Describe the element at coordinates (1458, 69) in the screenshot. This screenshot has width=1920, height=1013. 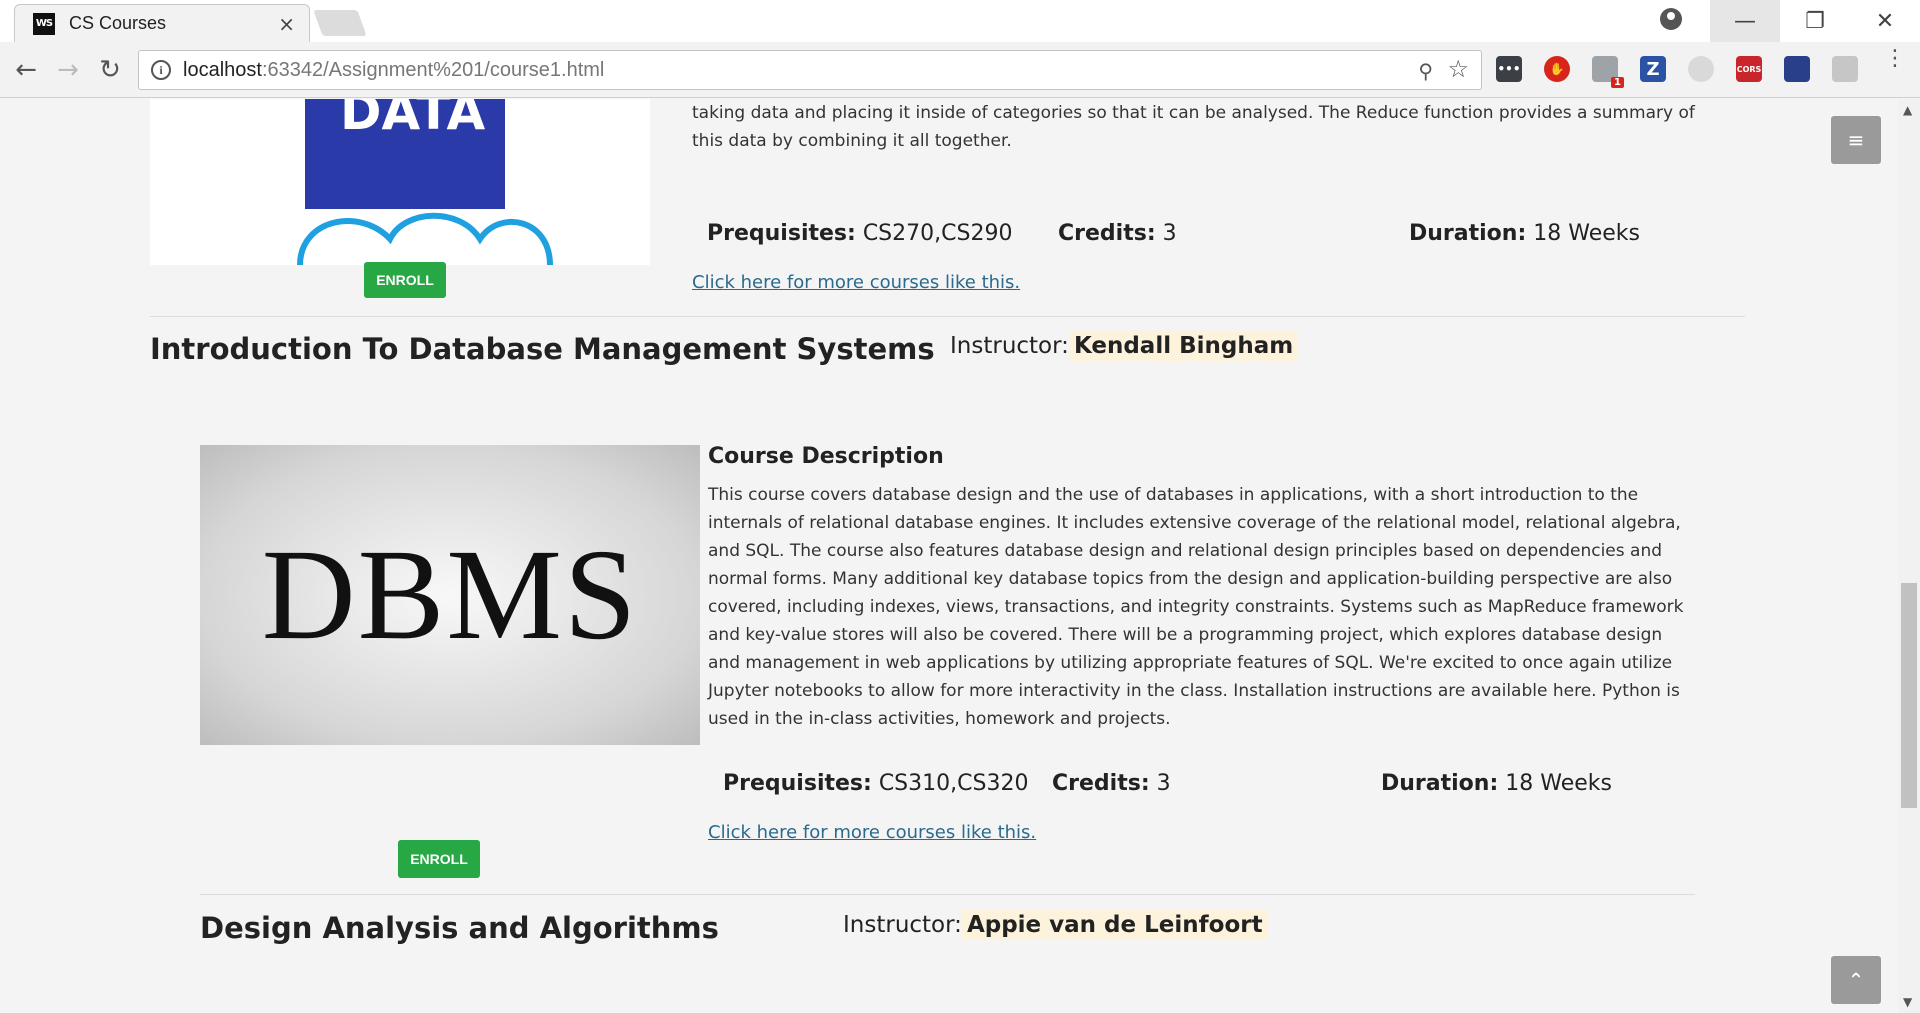
I see `bookmark-star-icon: ☆` at that location.